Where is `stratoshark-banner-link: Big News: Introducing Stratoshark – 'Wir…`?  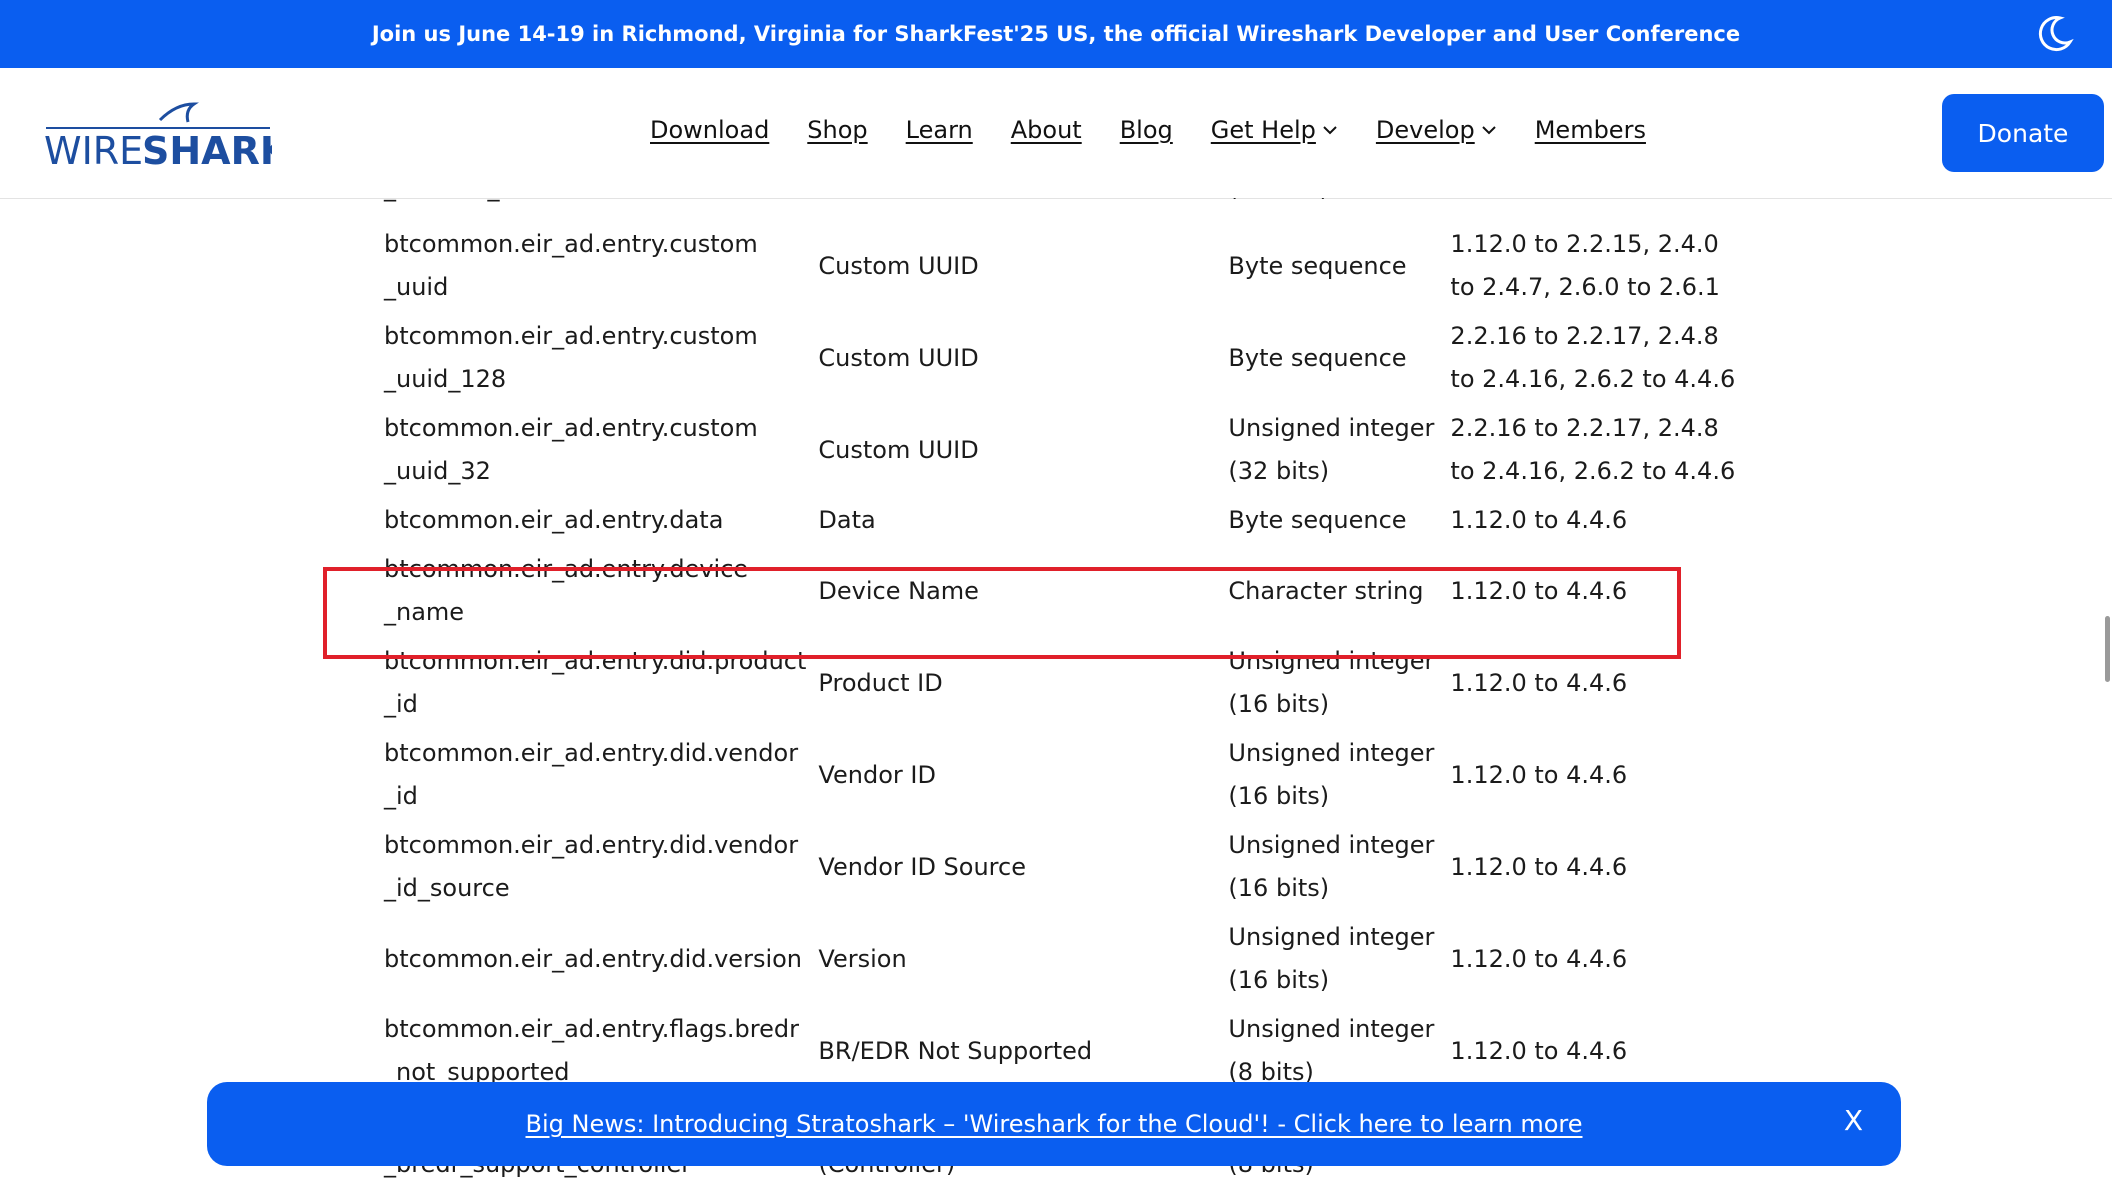 stratoshark-banner-link: Big News: Introducing Stratoshark – 'Wir… is located at coordinates (1054, 1124).